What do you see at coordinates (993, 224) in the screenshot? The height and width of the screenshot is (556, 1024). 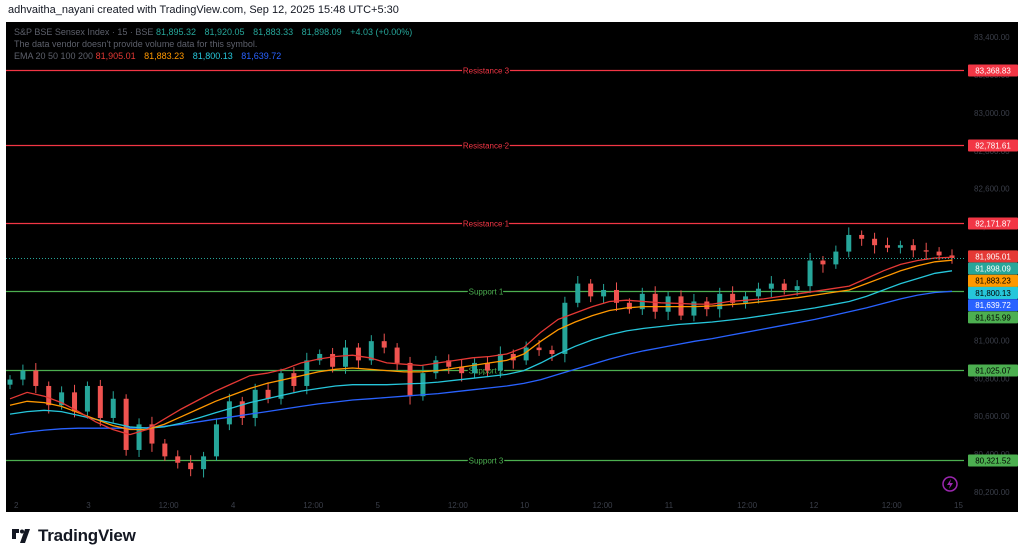 I see `level-price-label: 82,171.87` at bounding box center [993, 224].